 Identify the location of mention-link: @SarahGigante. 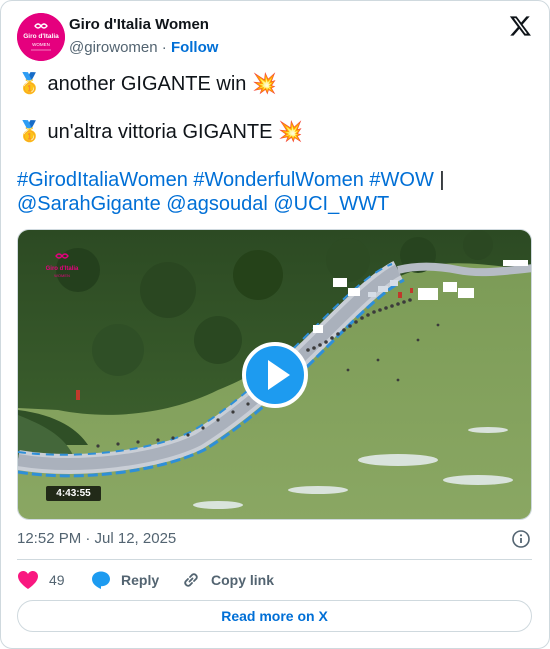
(89, 204).